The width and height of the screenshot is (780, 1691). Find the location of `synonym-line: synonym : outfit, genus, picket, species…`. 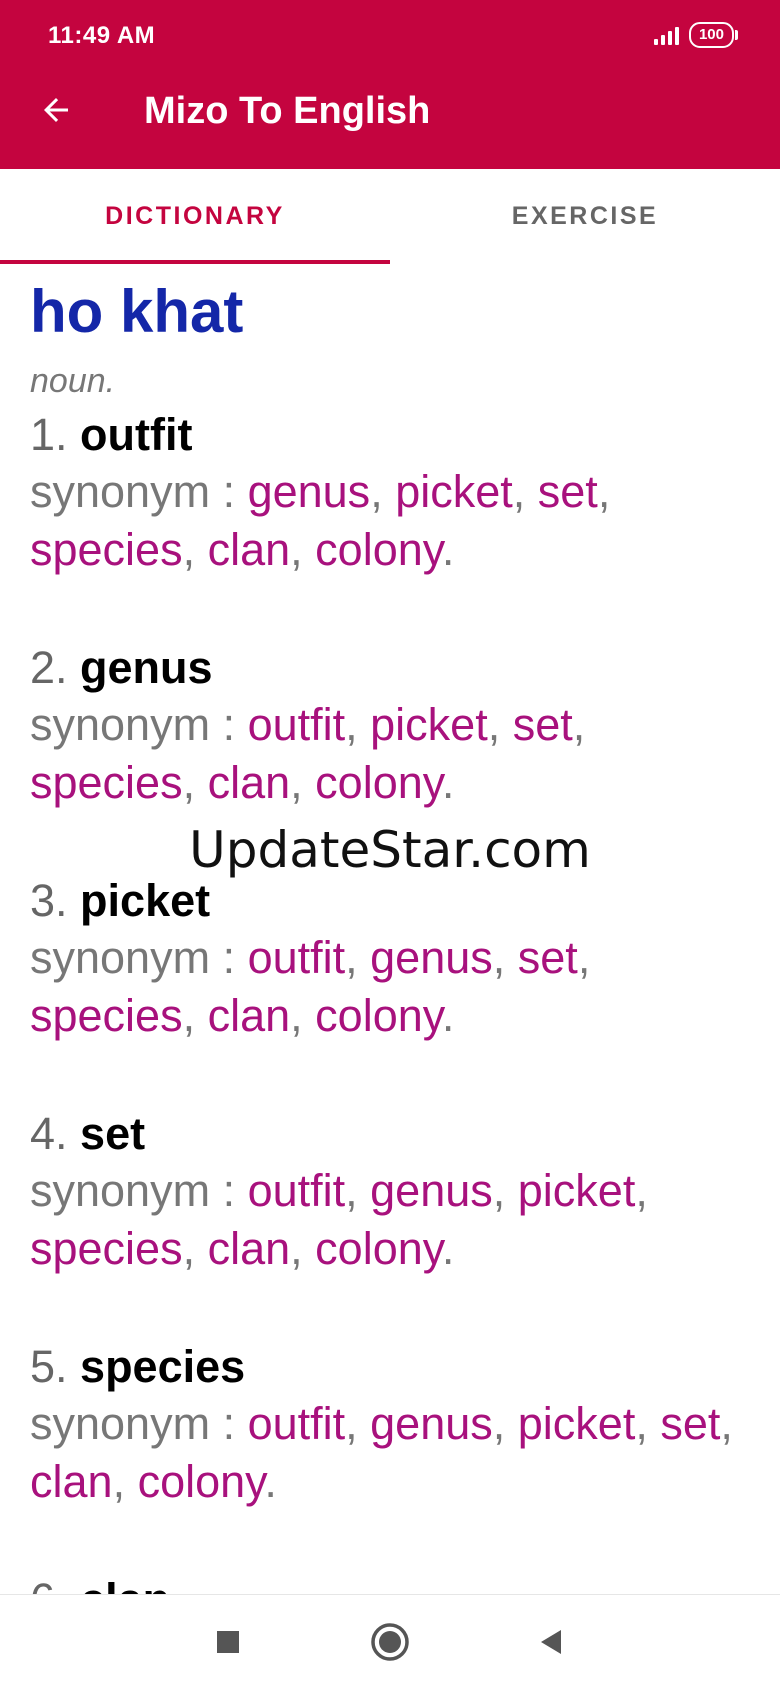

synonym-line: synonym : outfit, genus, picket, species… is located at coordinates (390, 1220).